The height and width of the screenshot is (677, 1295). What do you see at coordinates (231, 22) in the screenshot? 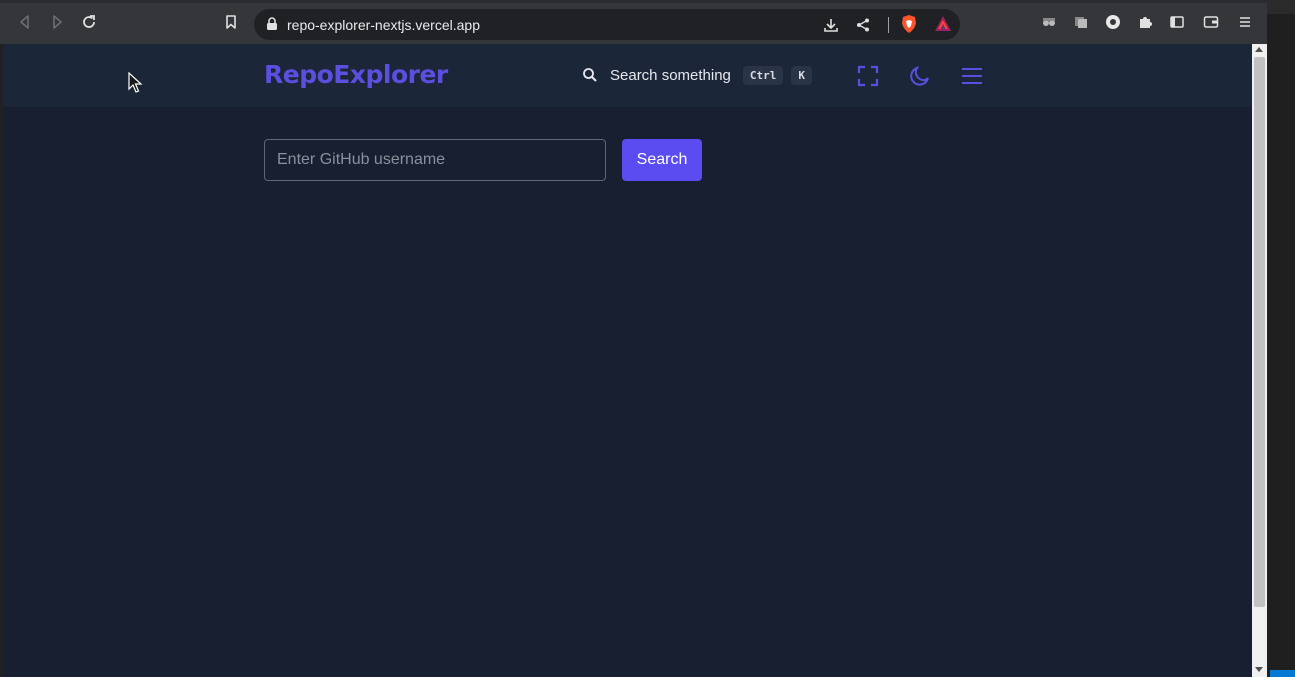
I see `bookmark-icon` at bounding box center [231, 22].